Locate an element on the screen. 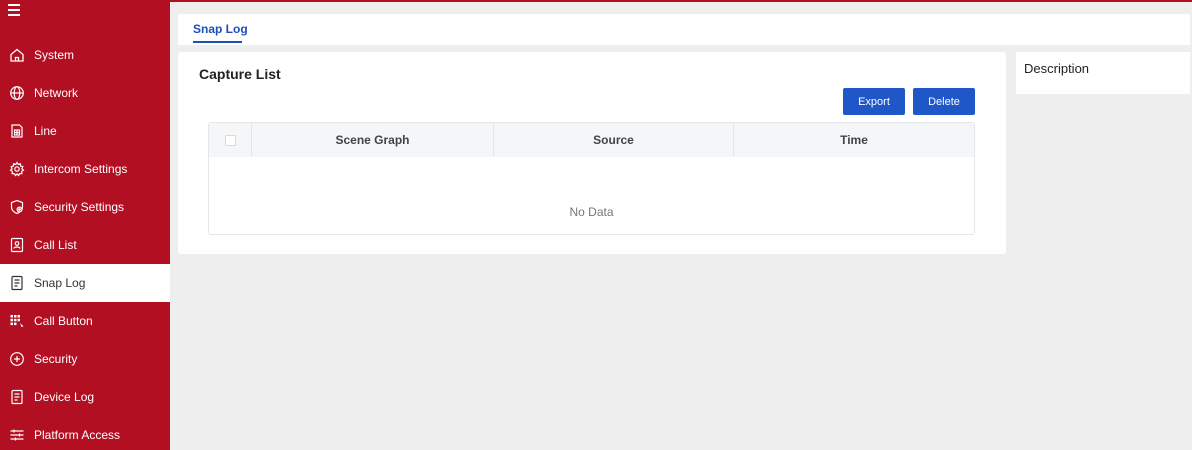 The image size is (1192, 450). delete-button: Delete is located at coordinates (944, 101).